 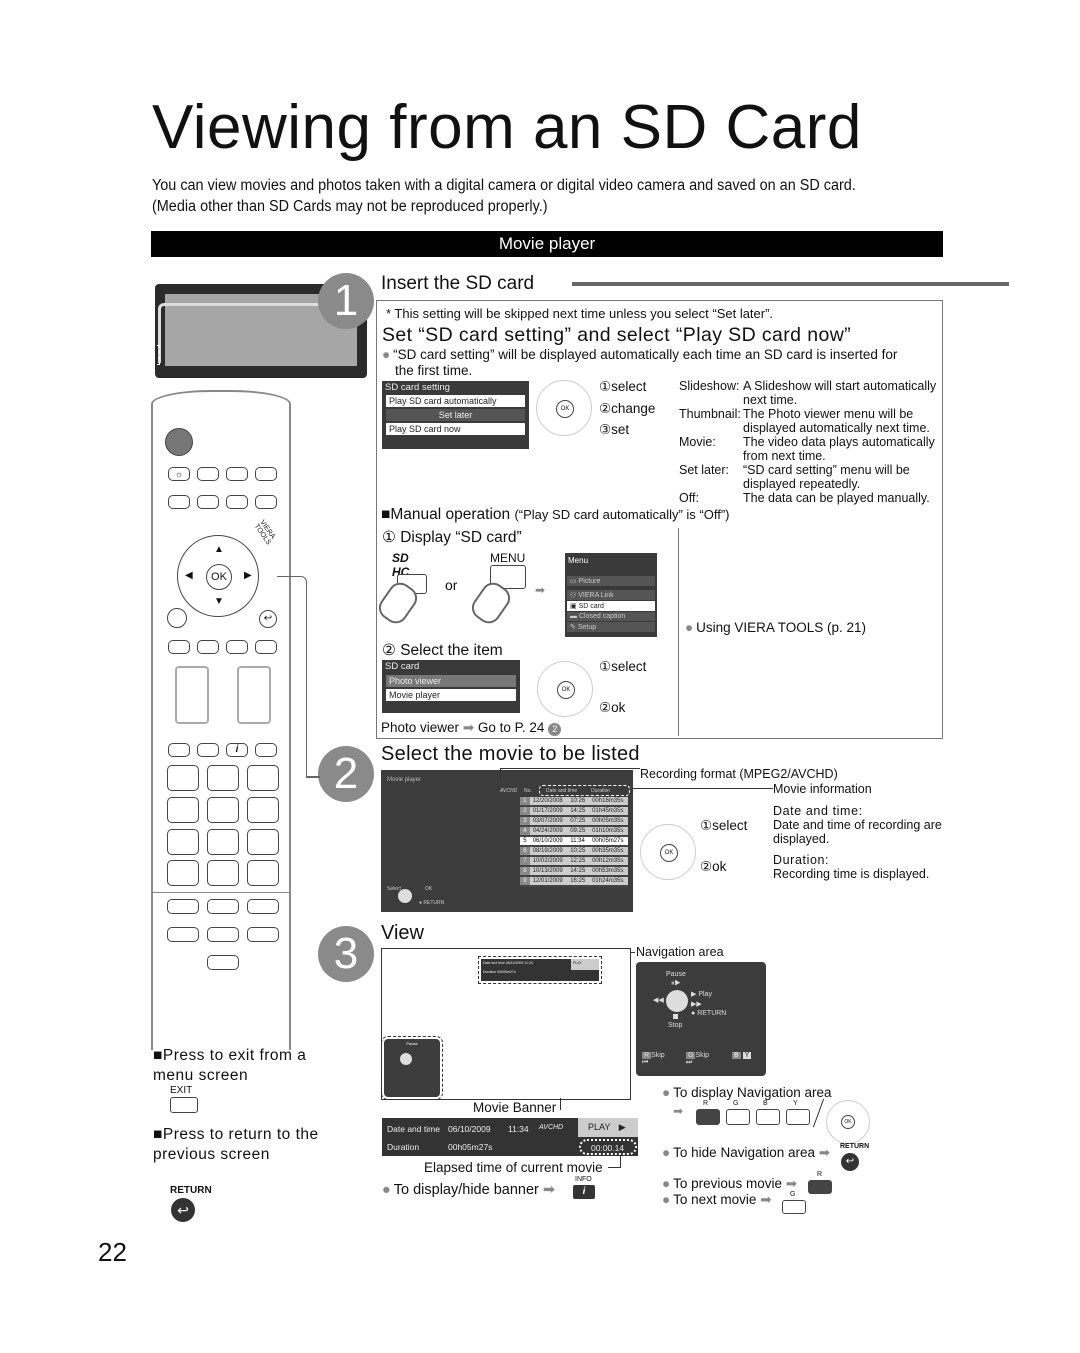 What do you see at coordinates (455, 415) in the screenshot?
I see `osd-item-selected: Set later` at bounding box center [455, 415].